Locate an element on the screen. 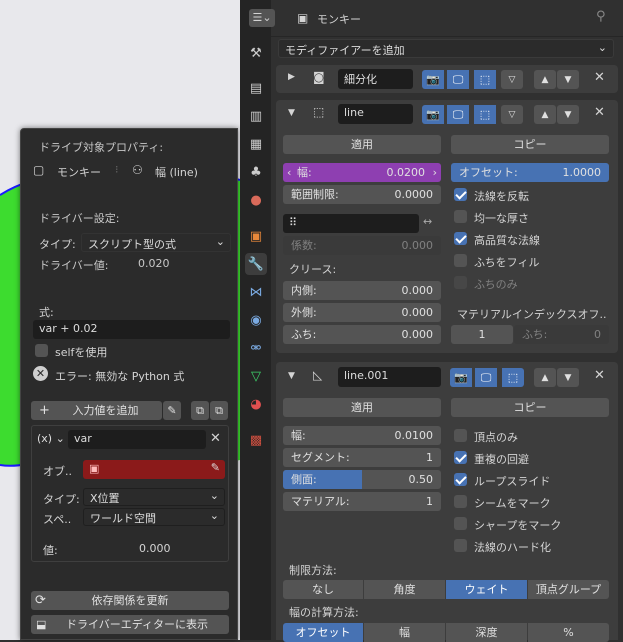 This screenshot has height=642, width=623. paste-vars-button: ⧉ is located at coordinates (219, 410).